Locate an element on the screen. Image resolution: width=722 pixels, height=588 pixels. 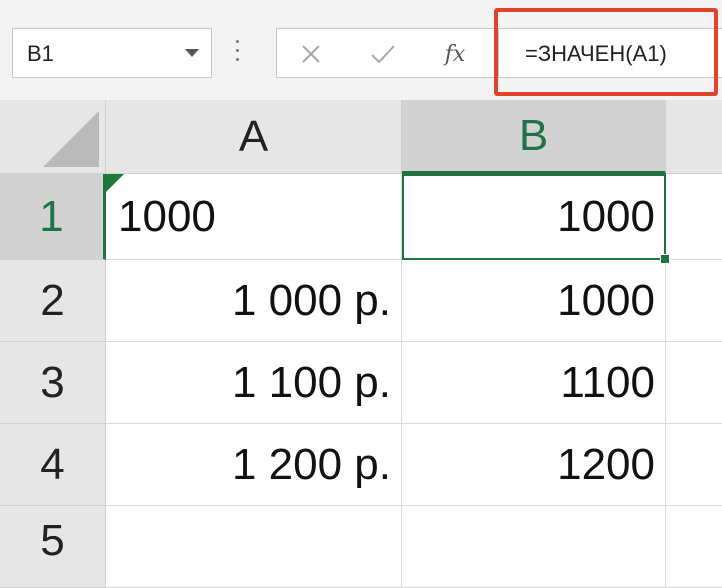
cell-b4: 1200 is located at coordinates (534, 465).